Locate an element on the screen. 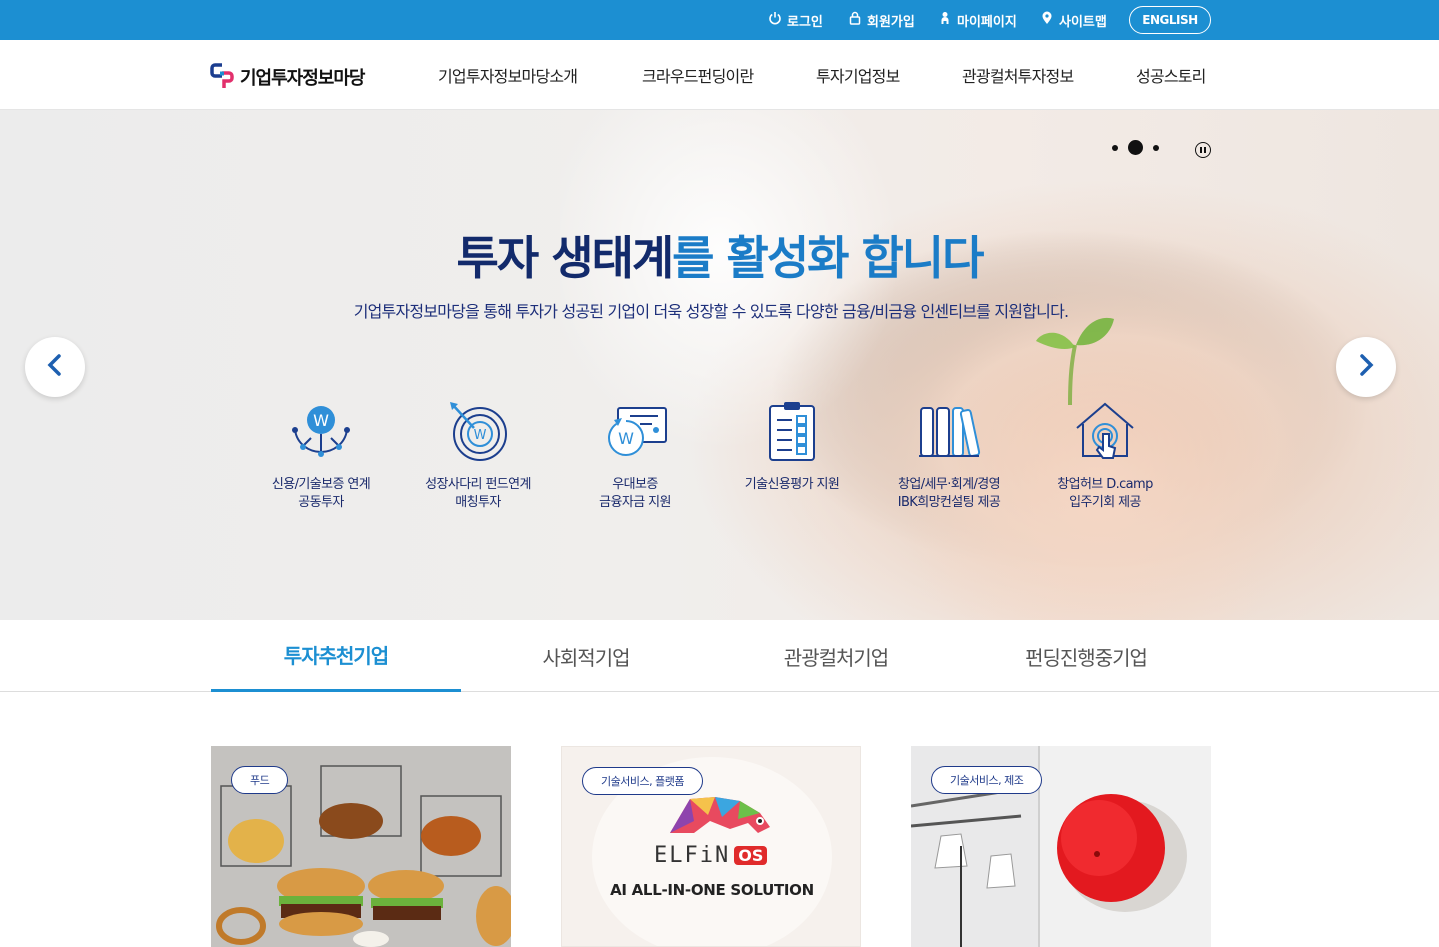 The image size is (1439, 947). house-touch-icon is located at coordinates (1105, 431).